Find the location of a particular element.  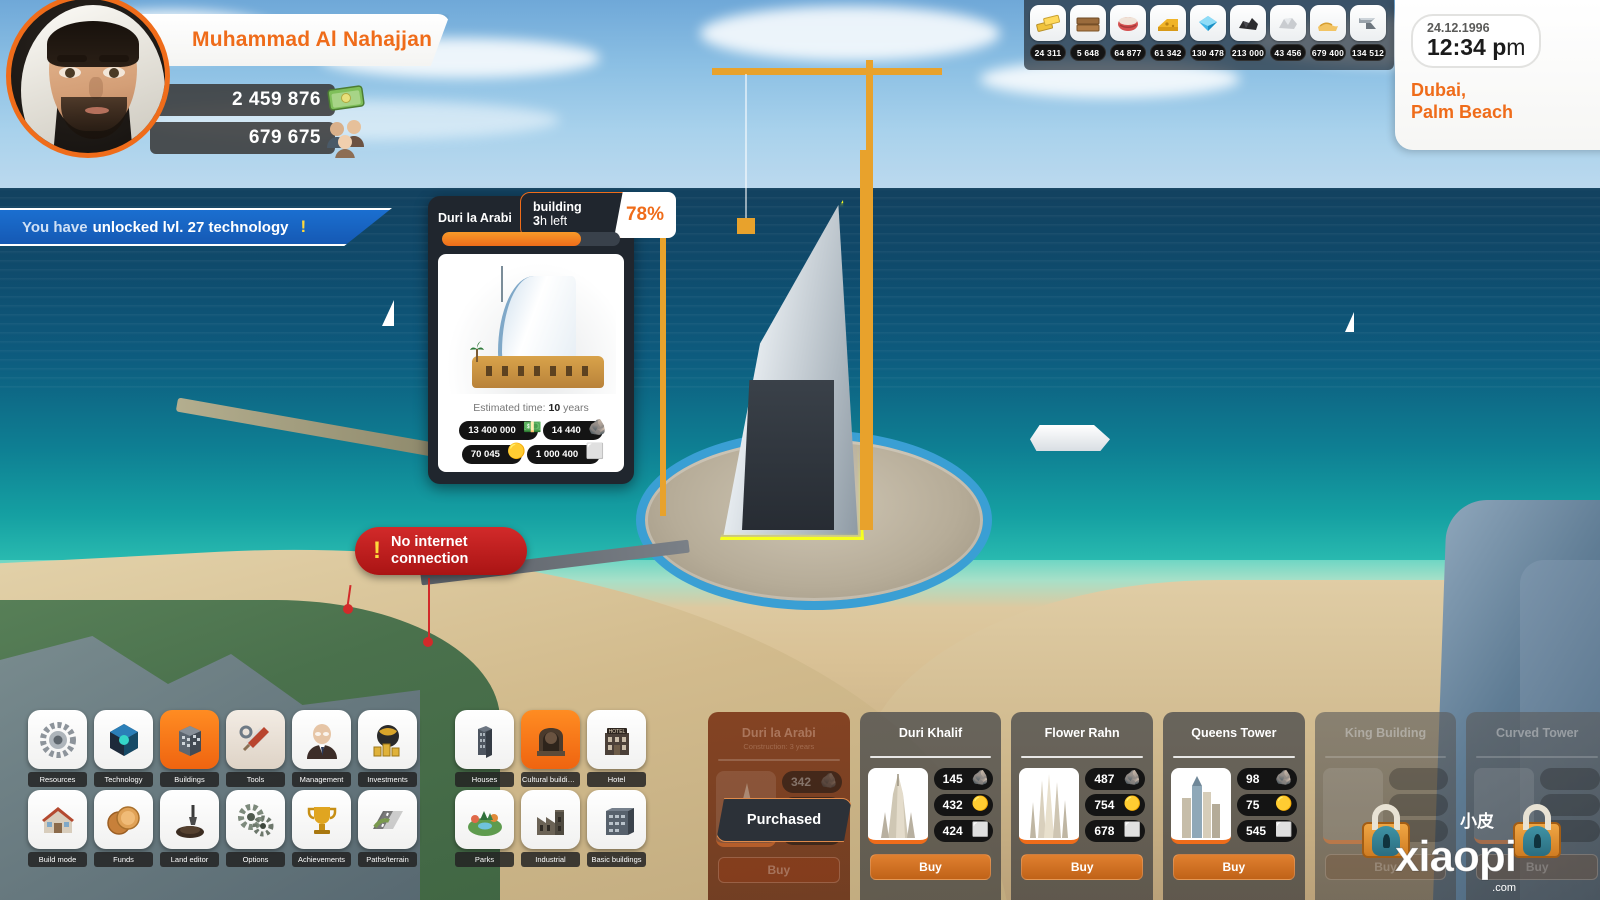

shop-card-duri-khalif: Duri Khalif 145 🪨 432 🟡 424 ⬜ Buy is located at coordinates (930, 806).